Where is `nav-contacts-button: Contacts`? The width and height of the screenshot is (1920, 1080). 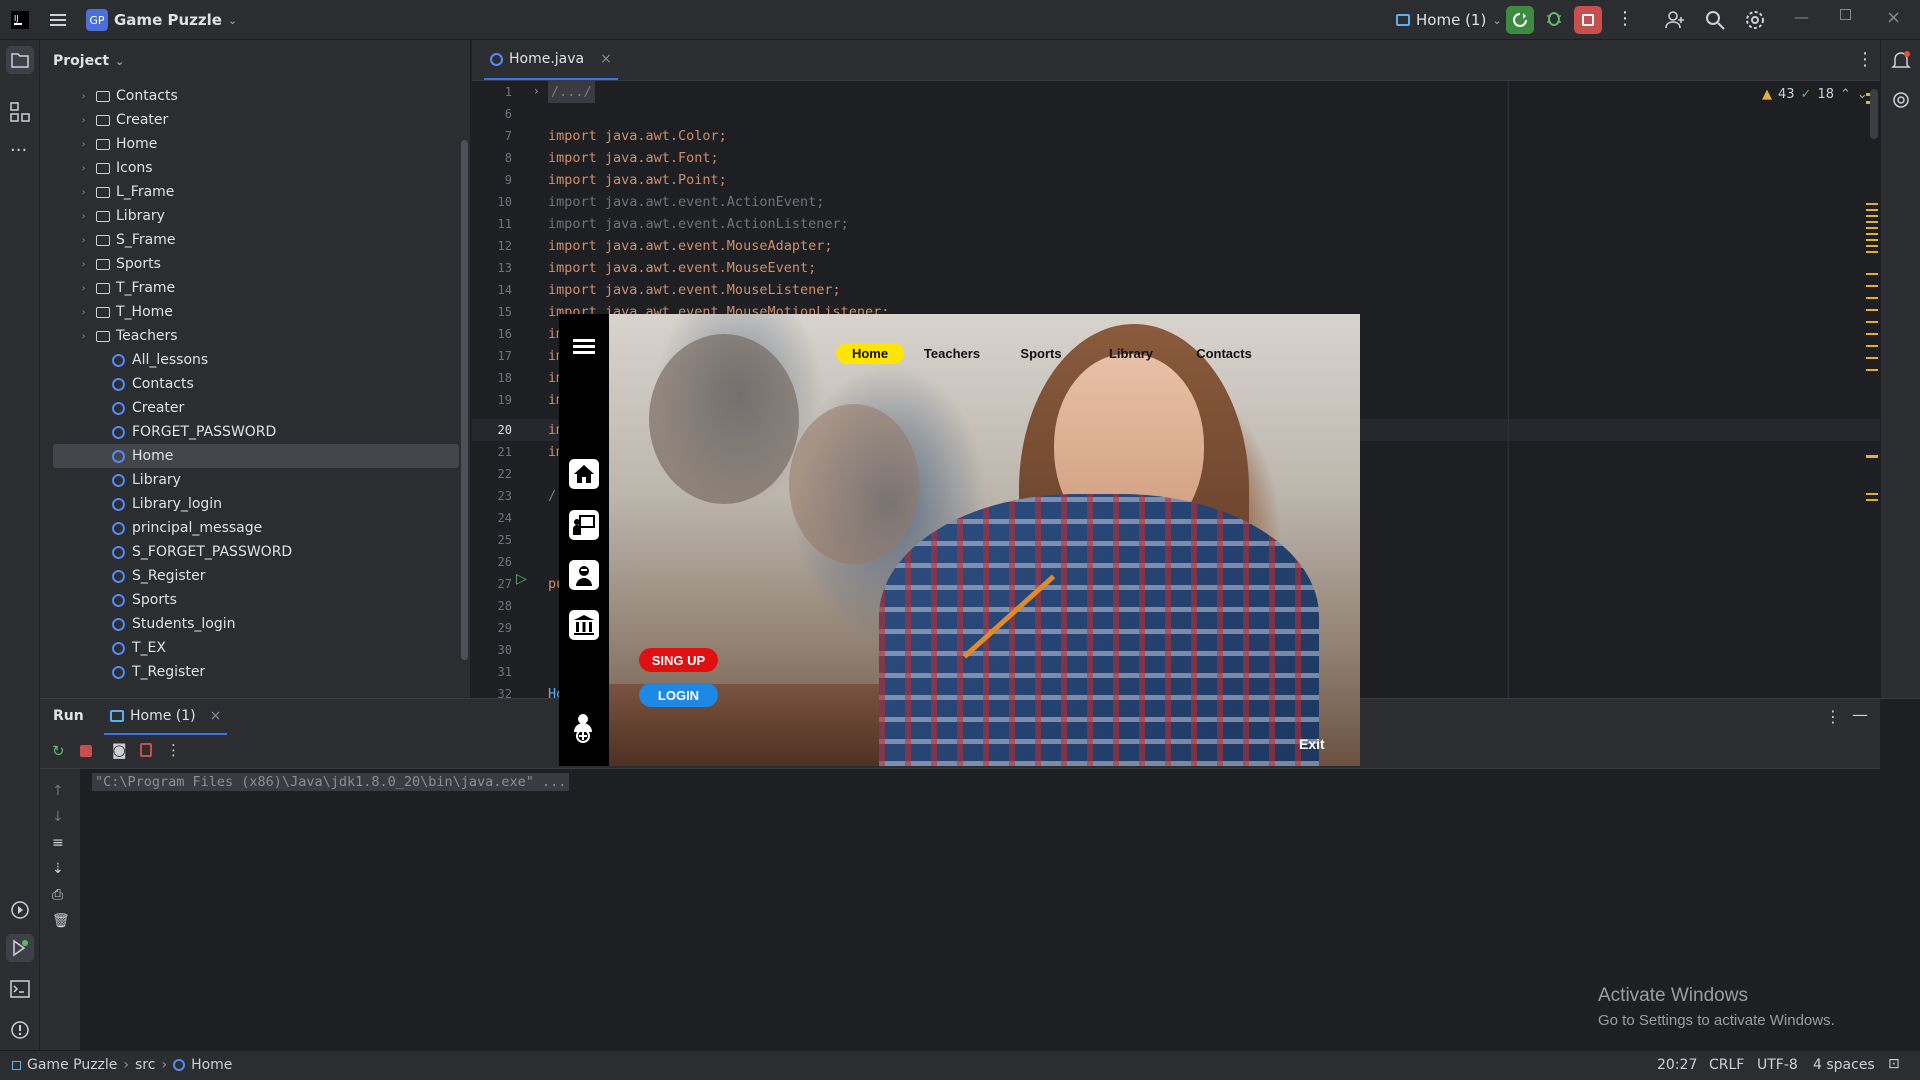 nav-contacts-button: Contacts is located at coordinates (1224, 353).